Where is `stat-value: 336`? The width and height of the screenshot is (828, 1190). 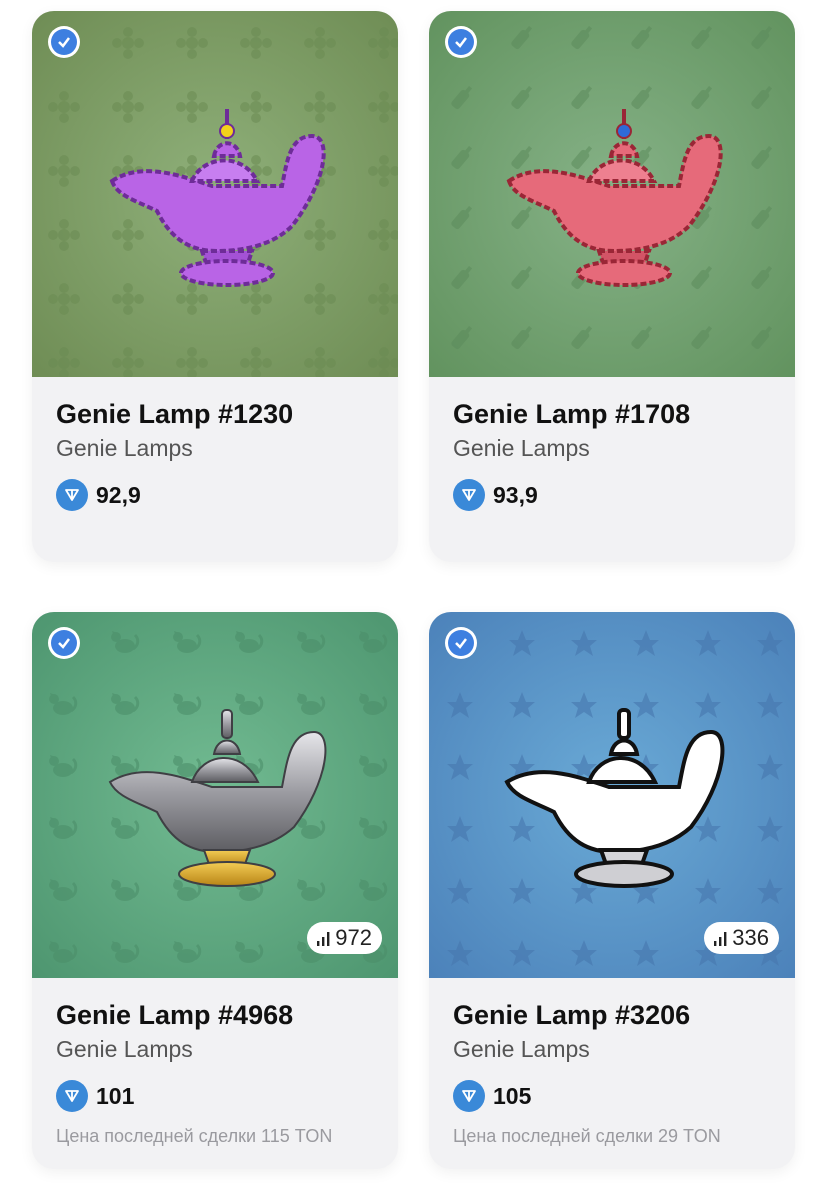 stat-value: 336 is located at coordinates (750, 937).